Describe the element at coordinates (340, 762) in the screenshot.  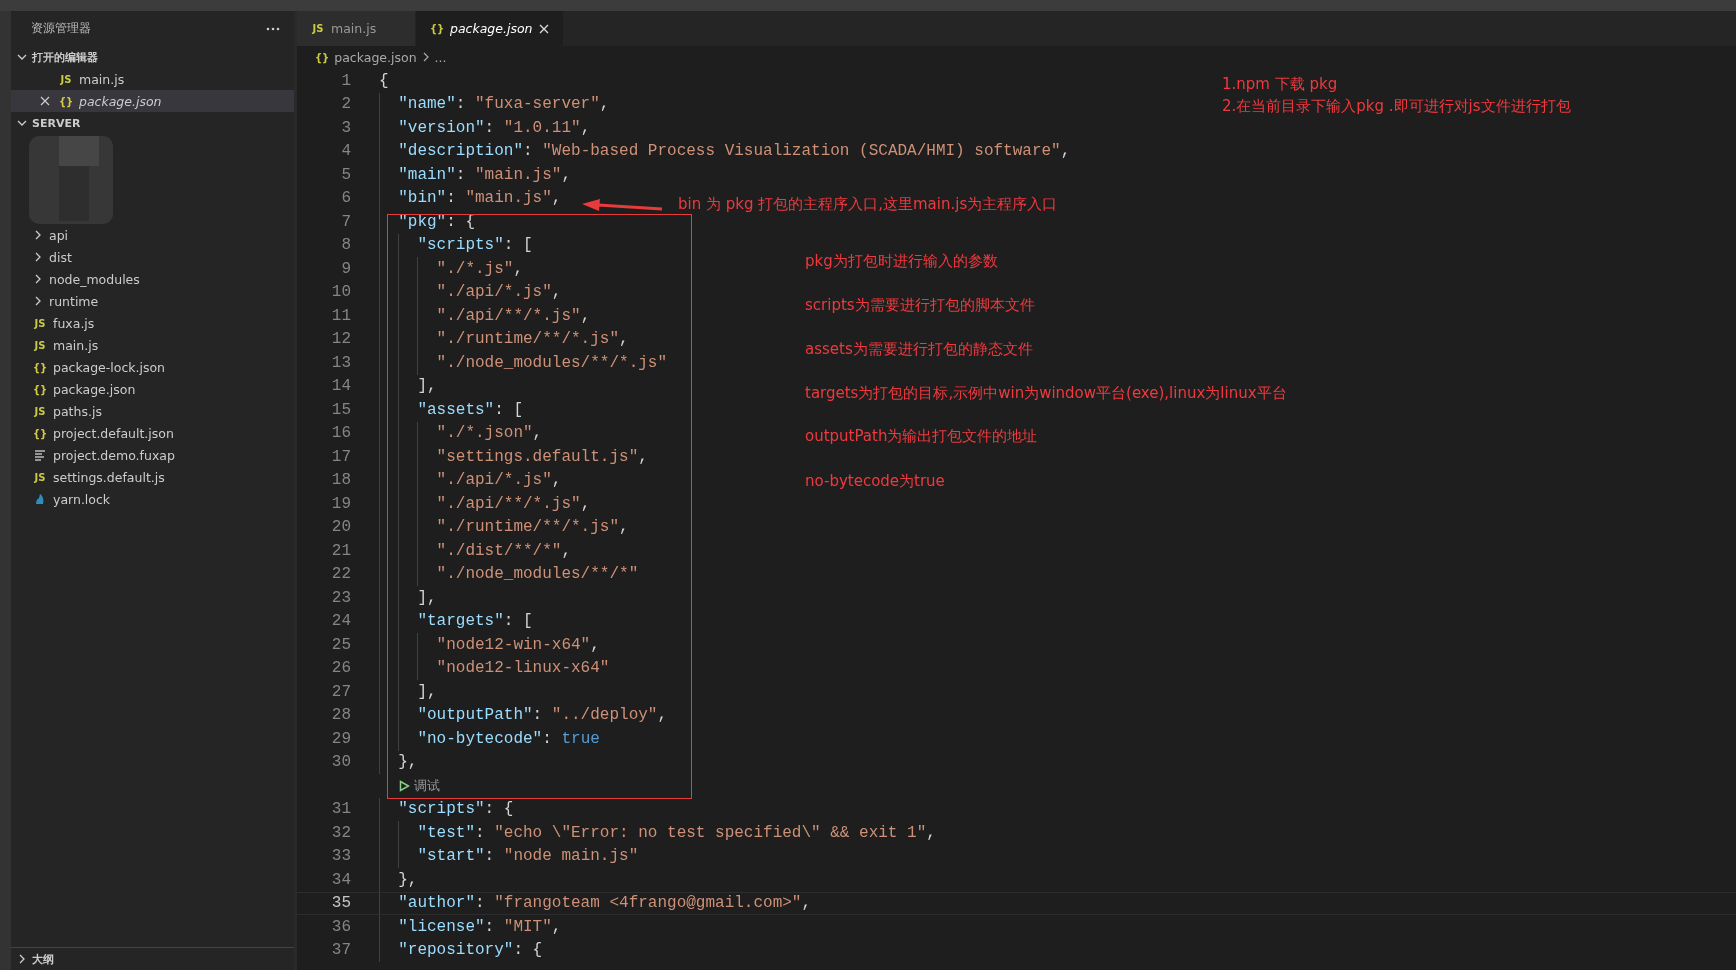
I see `line-number: 30` at that location.